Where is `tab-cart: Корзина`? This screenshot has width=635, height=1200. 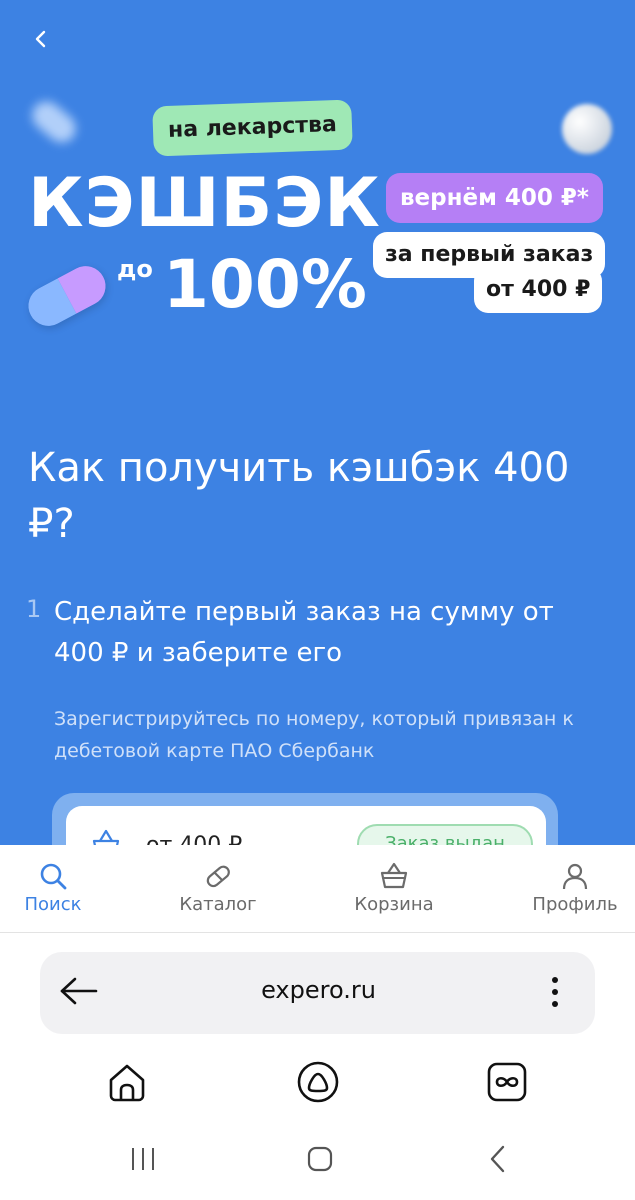 tab-cart: Корзина is located at coordinates (394, 889).